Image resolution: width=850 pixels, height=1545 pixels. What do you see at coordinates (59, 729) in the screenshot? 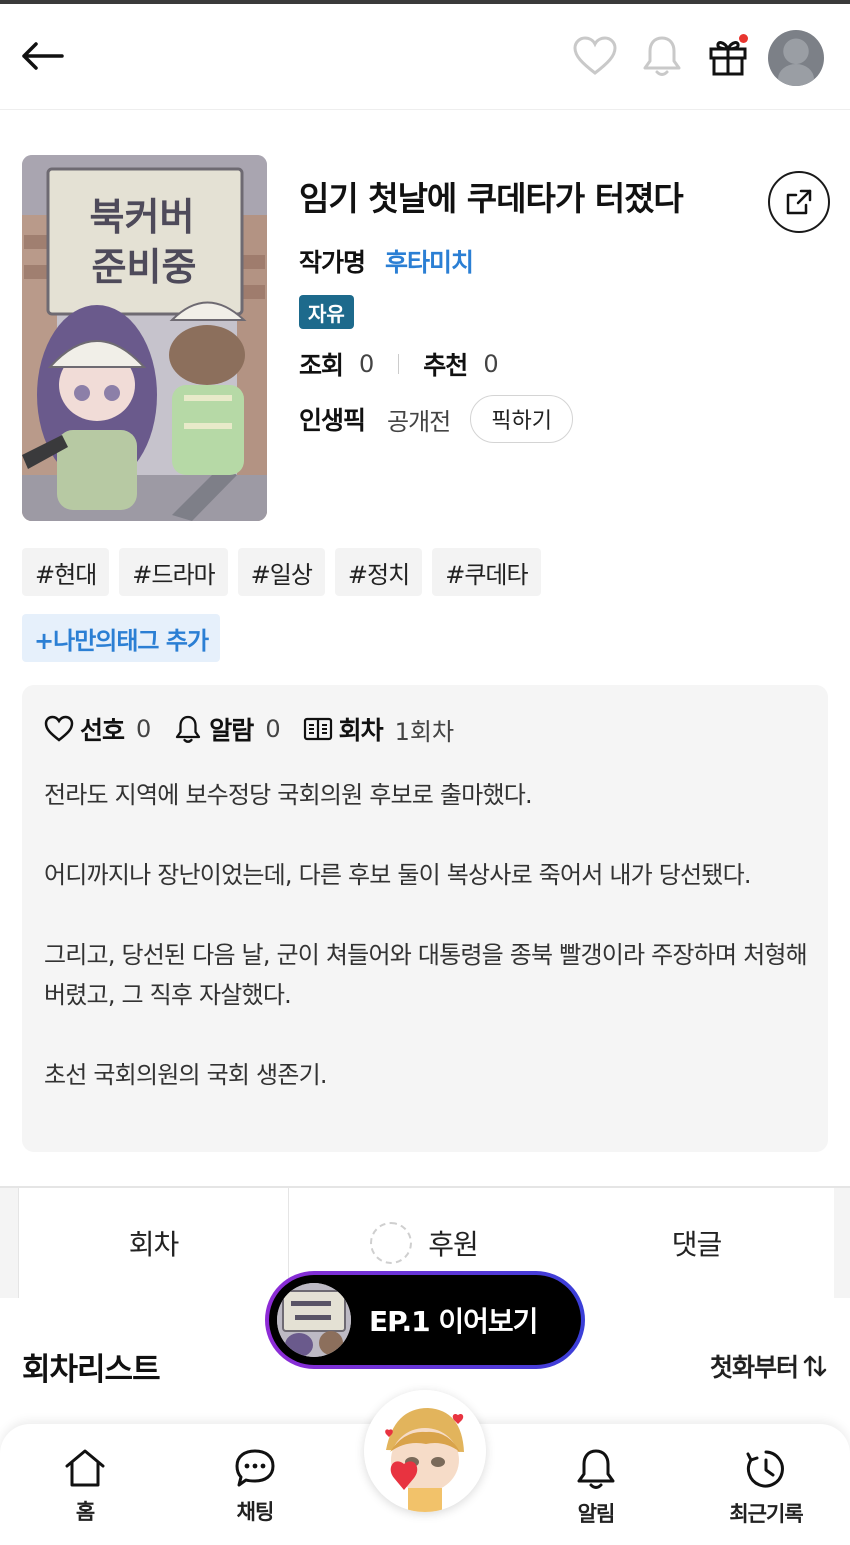
I see `heart-outline-icon` at bounding box center [59, 729].